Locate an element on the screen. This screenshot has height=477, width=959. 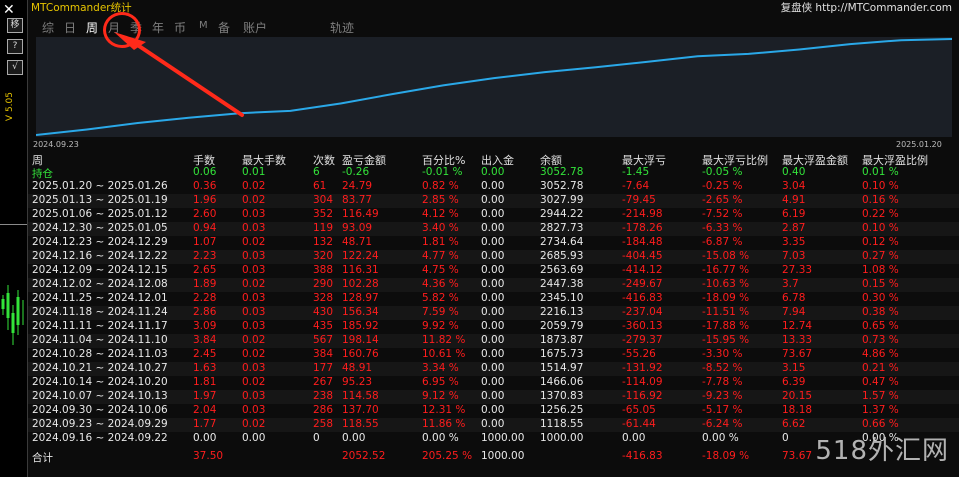
table-cell: -6.33 % is located at coordinates (722, 228).